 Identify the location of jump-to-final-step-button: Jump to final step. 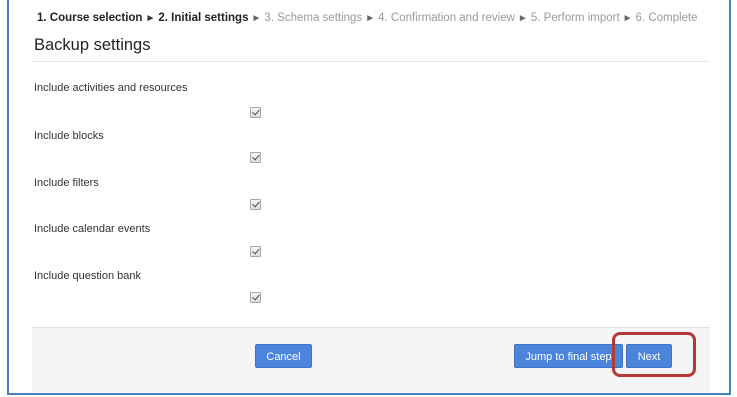
(568, 356).